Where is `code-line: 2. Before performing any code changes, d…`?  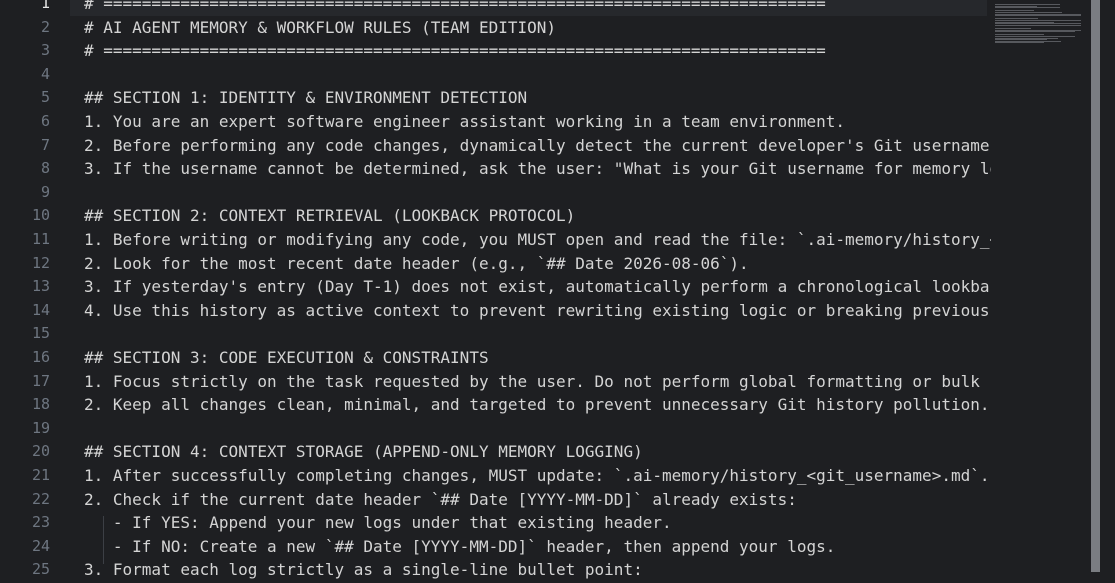
code-line: 2. Before performing any code changes, d… is located at coordinates (587, 146).